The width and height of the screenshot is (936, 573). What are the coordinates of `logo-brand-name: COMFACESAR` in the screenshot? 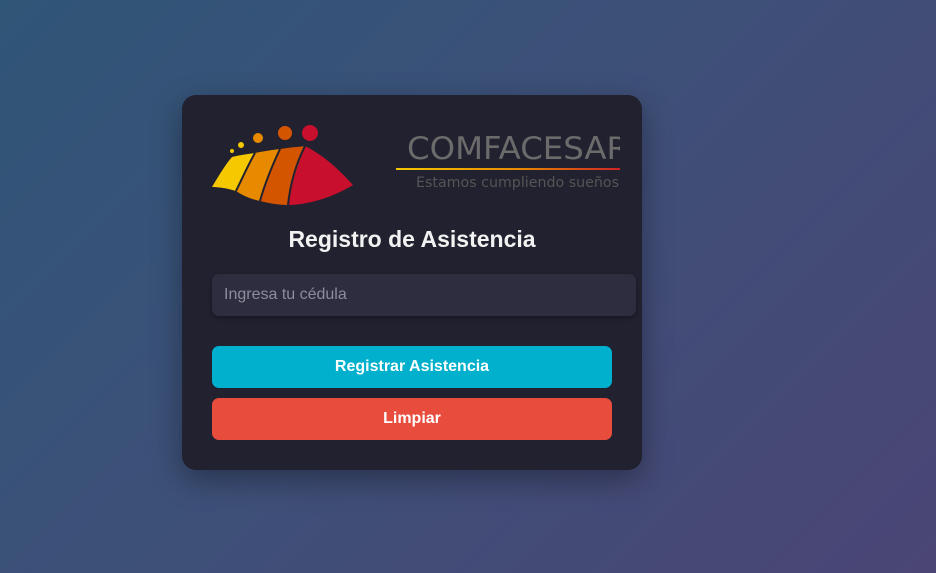 It's located at (513, 149).